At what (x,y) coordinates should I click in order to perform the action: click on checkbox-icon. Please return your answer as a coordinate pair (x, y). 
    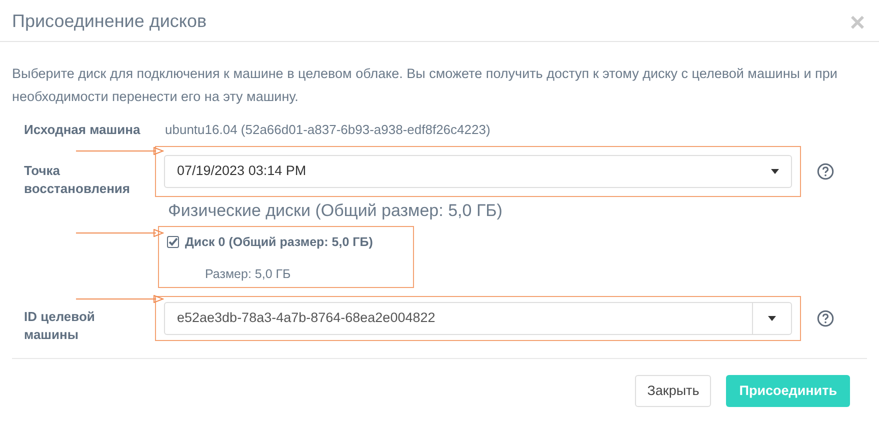
    Looking at the image, I should click on (173, 242).